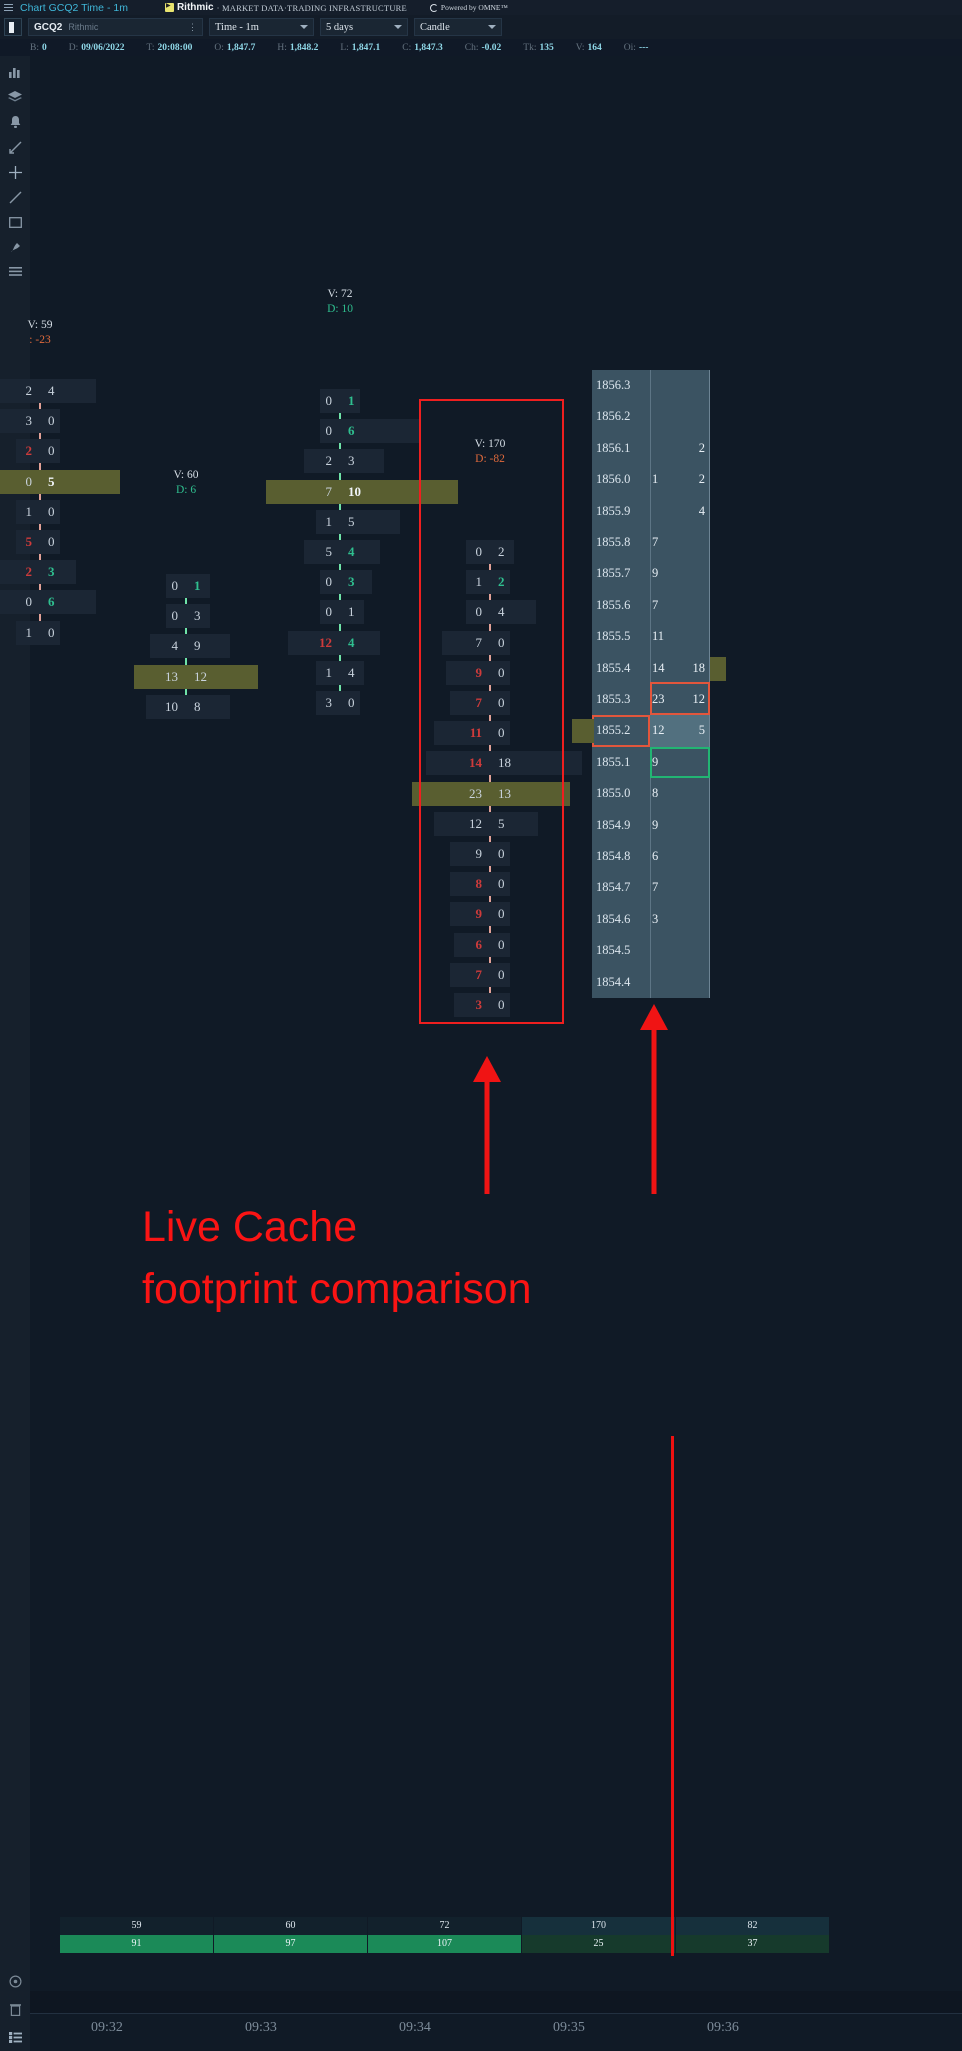 The width and height of the screenshot is (962, 2051). Describe the element at coordinates (15, 172) in the screenshot. I see `crosshair-icon` at that location.